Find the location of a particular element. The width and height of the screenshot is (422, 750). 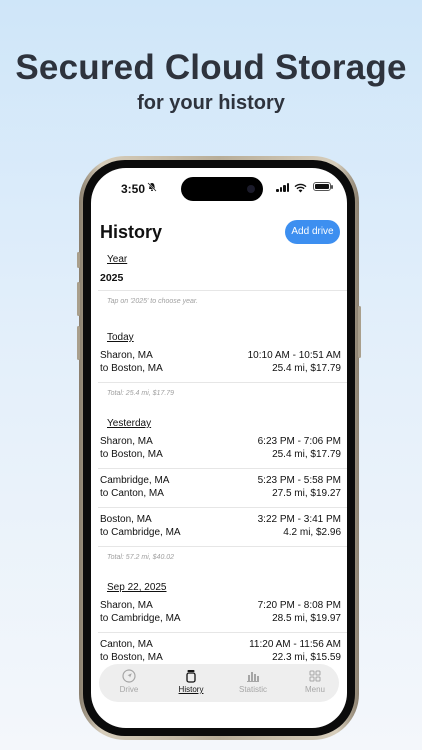

group-label-yesterday: Yesterday is located at coordinates (129, 423).